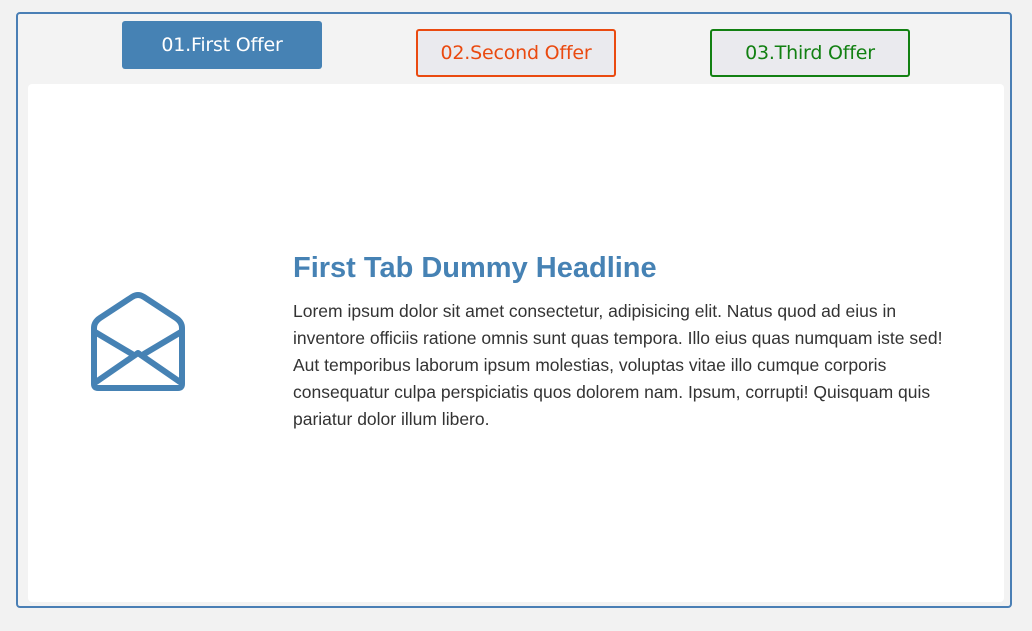  Describe the element at coordinates (475, 268) in the screenshot. I see `content-headline: First Tab Dummy Headline` at that location.